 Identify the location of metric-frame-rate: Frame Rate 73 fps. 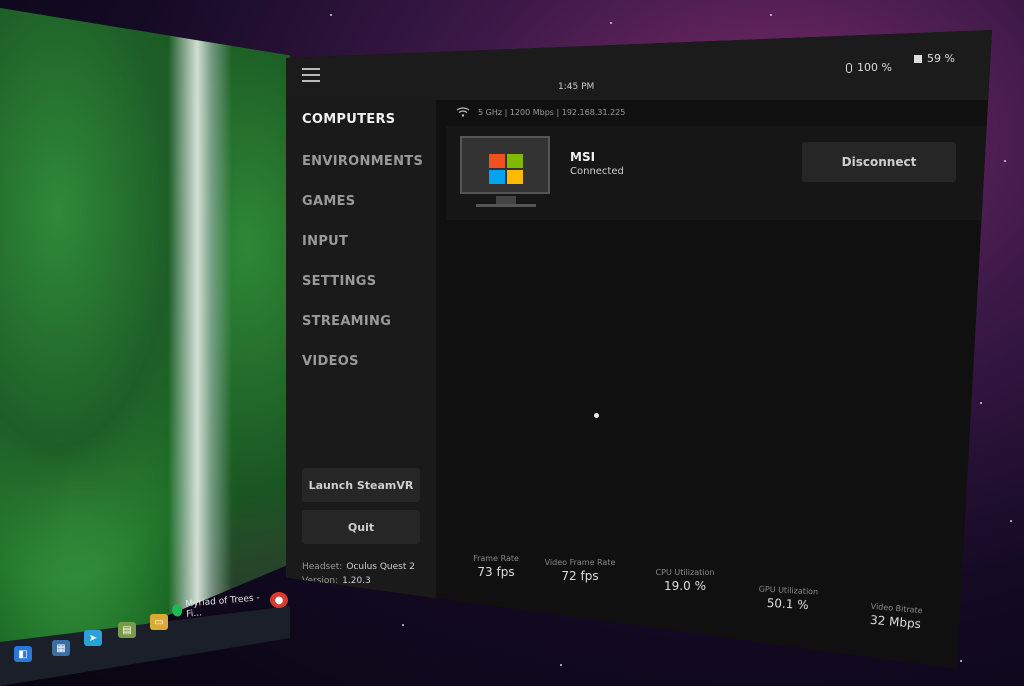
(496, 566).